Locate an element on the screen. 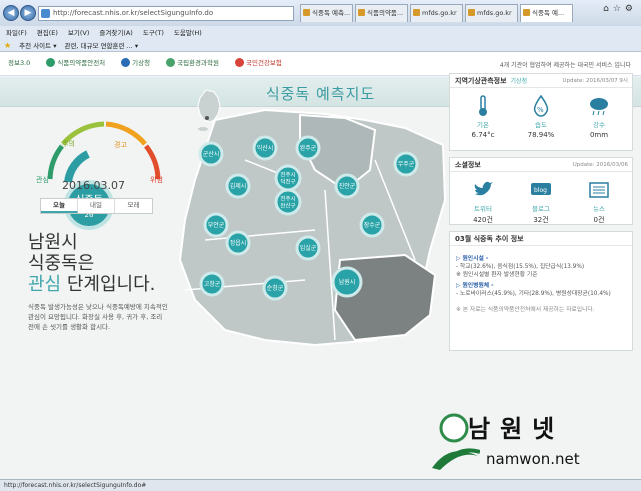 The height and width of the screenshot is (491, 641). menu-file: 파일(F) is located at coordinates (16, 32).